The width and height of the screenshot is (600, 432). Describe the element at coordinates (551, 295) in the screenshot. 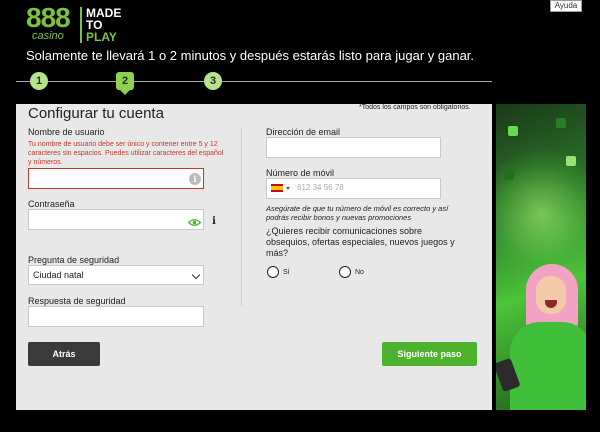

I see `person-face` at that location.